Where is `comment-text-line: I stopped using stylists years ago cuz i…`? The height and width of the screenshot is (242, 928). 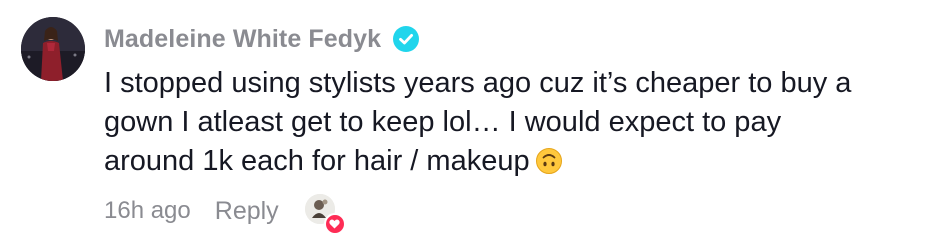
comment-text-line: I stopped using stylists years ago cuz i… is located at coordinates (478, 83).